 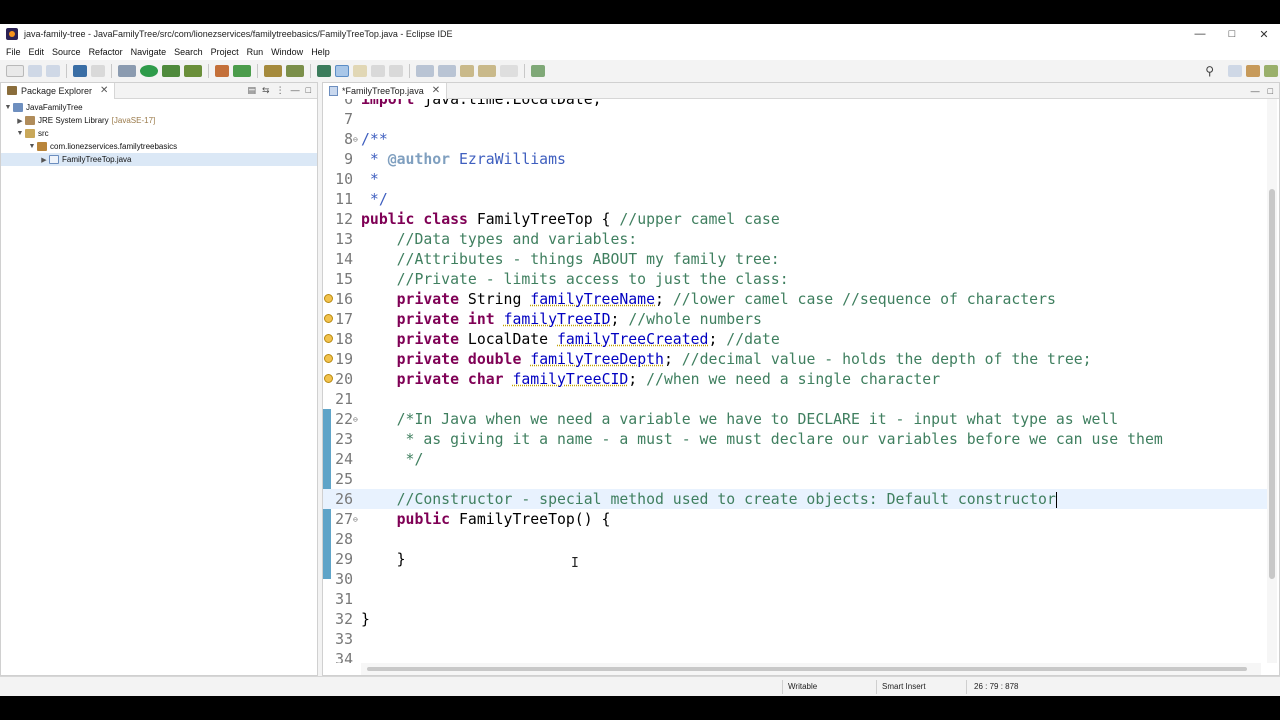 I want to click on code-line: 30, so click(x=795, y=579).